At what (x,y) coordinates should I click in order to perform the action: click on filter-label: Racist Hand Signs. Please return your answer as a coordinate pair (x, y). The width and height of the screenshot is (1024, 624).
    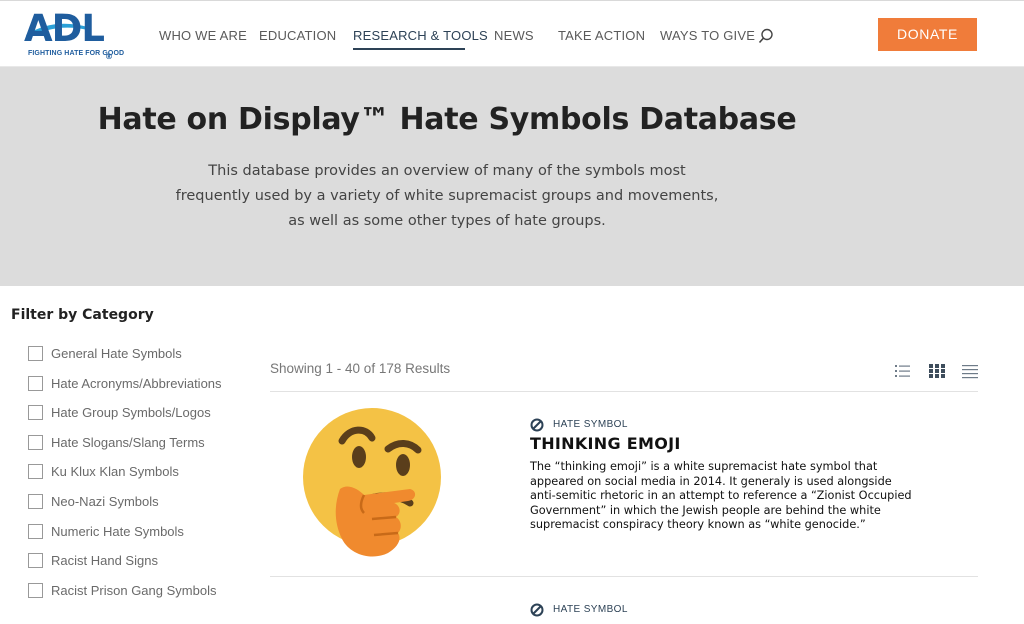
    Looking at the image, I should click on (104, 561).